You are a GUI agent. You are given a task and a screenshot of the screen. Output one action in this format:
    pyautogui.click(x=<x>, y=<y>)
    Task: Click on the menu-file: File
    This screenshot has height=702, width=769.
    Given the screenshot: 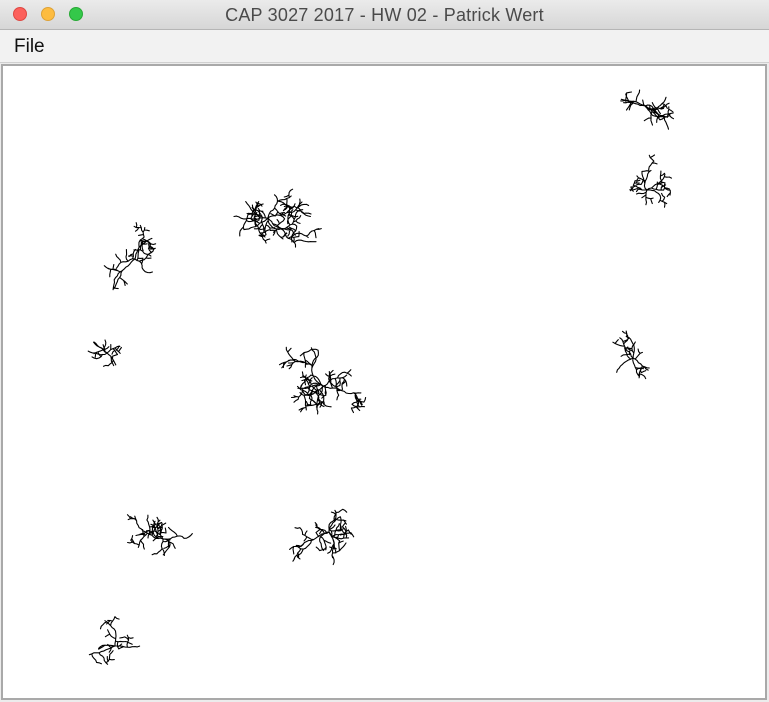 What is the action you would take?
    pyautogui.click(x=29, y=47)
    